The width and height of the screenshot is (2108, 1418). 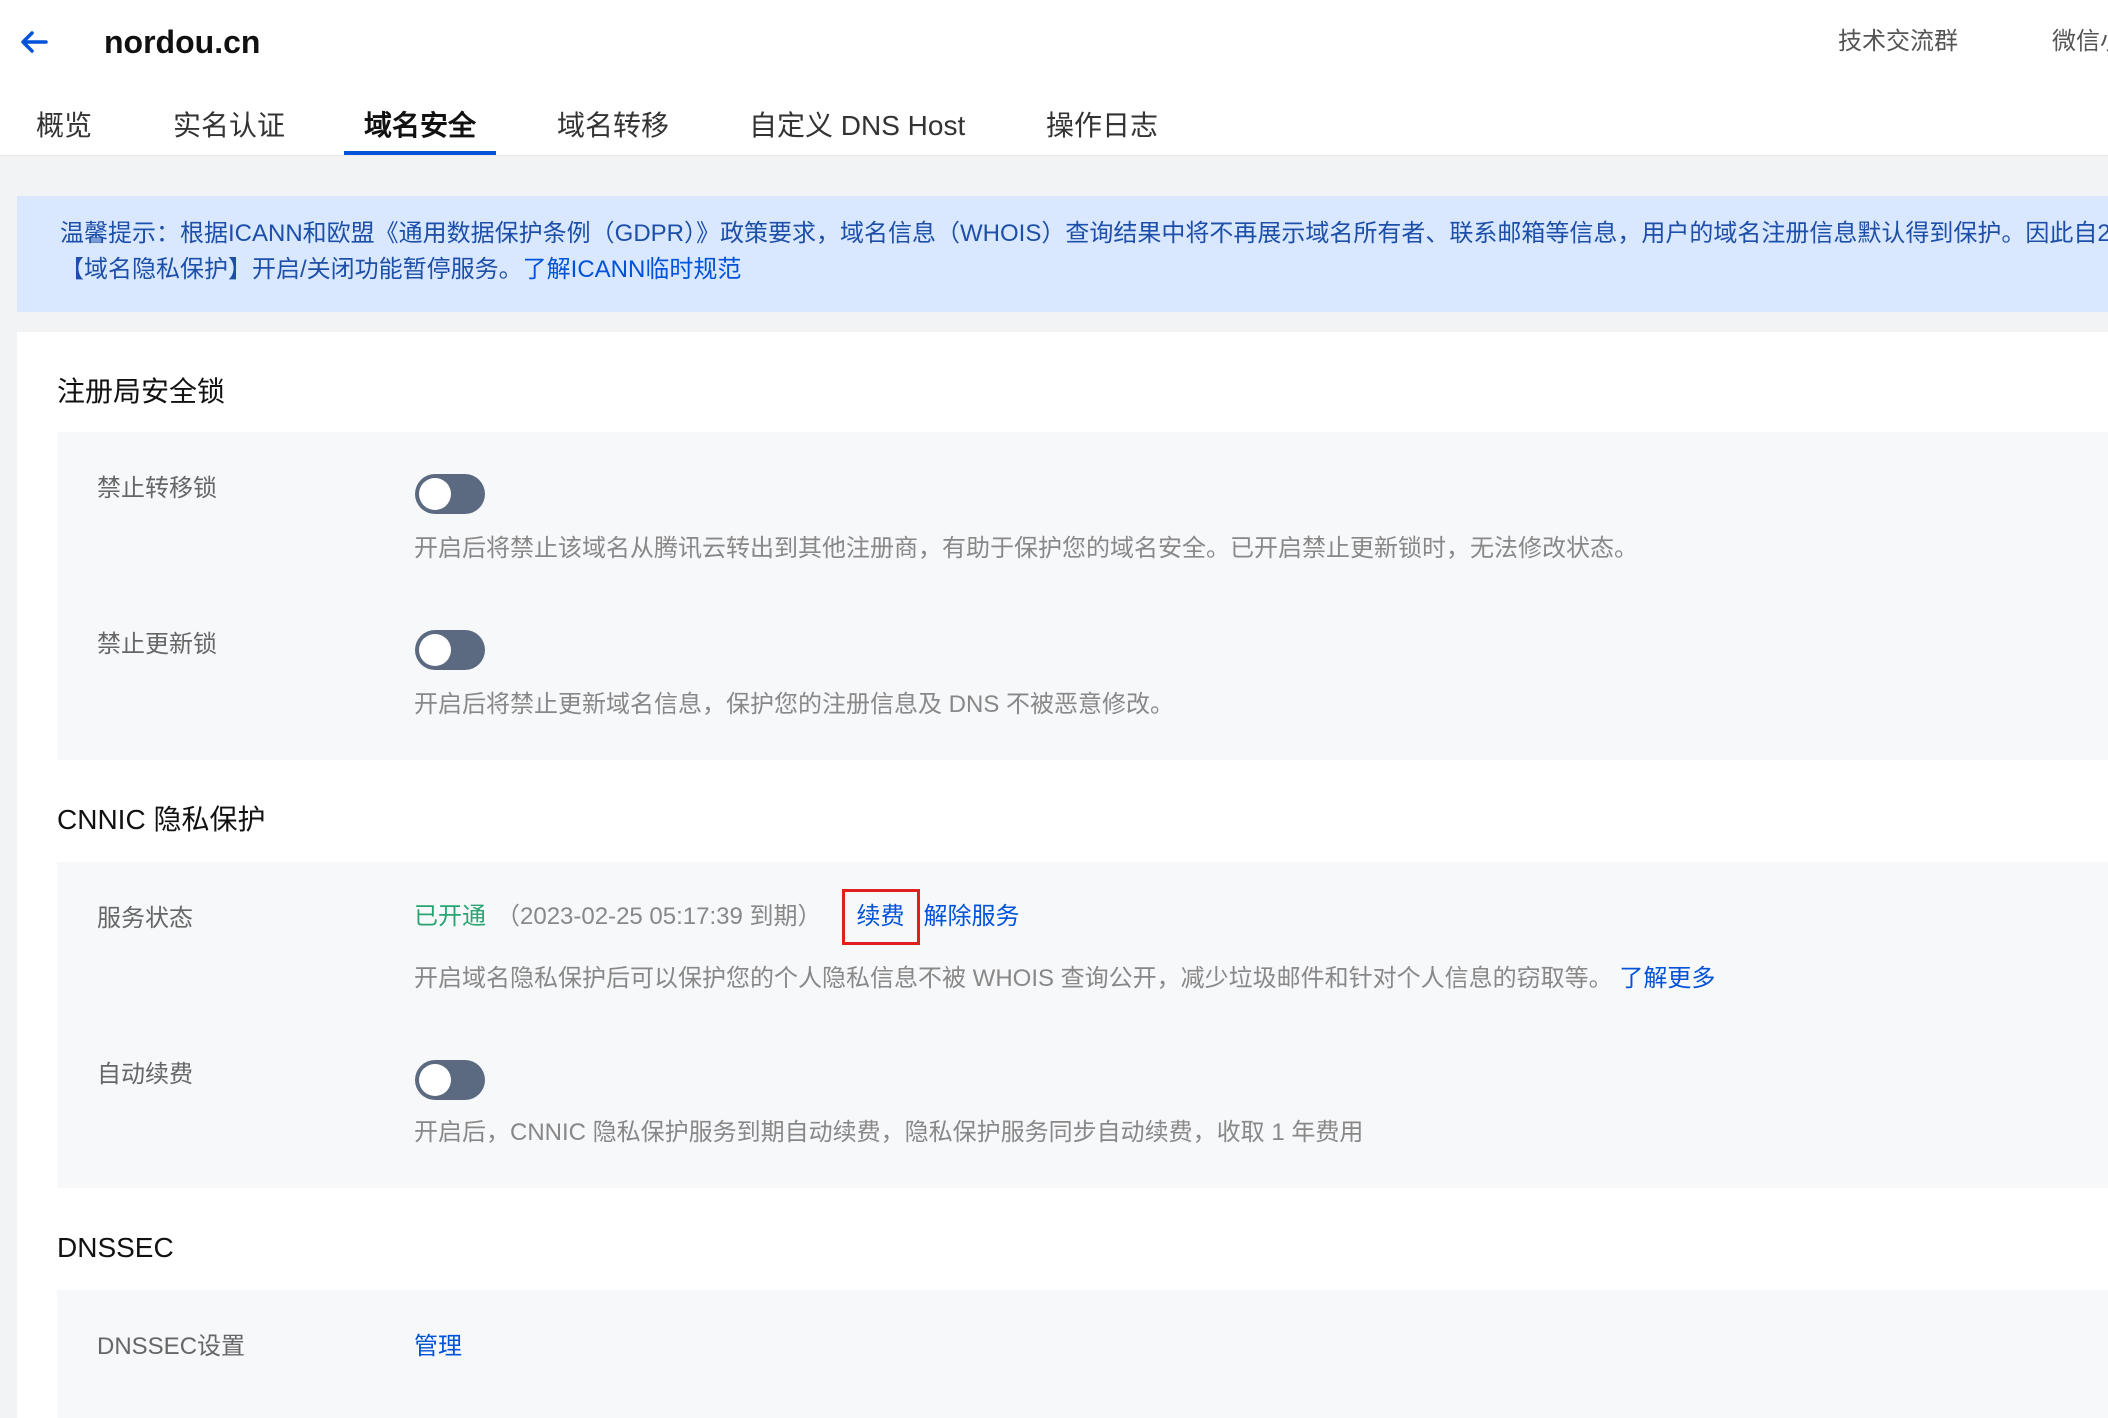 I want to click on privacy-title: CNNIC 隐私保护, so click(x=161, y=819).